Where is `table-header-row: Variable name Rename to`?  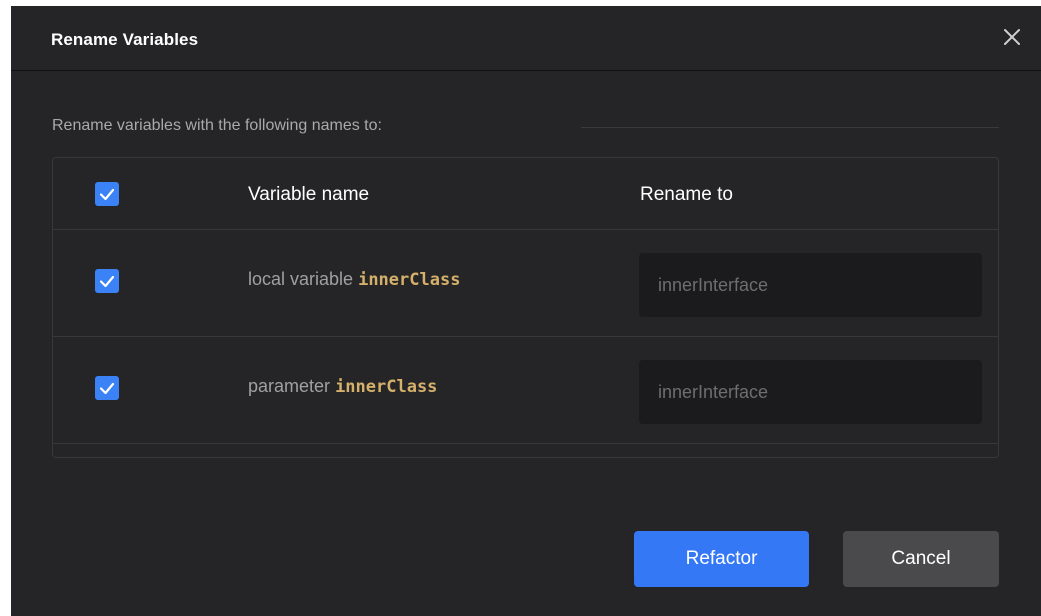
table-header-row: Variable name Rename to is located at coordinates (525, 194).